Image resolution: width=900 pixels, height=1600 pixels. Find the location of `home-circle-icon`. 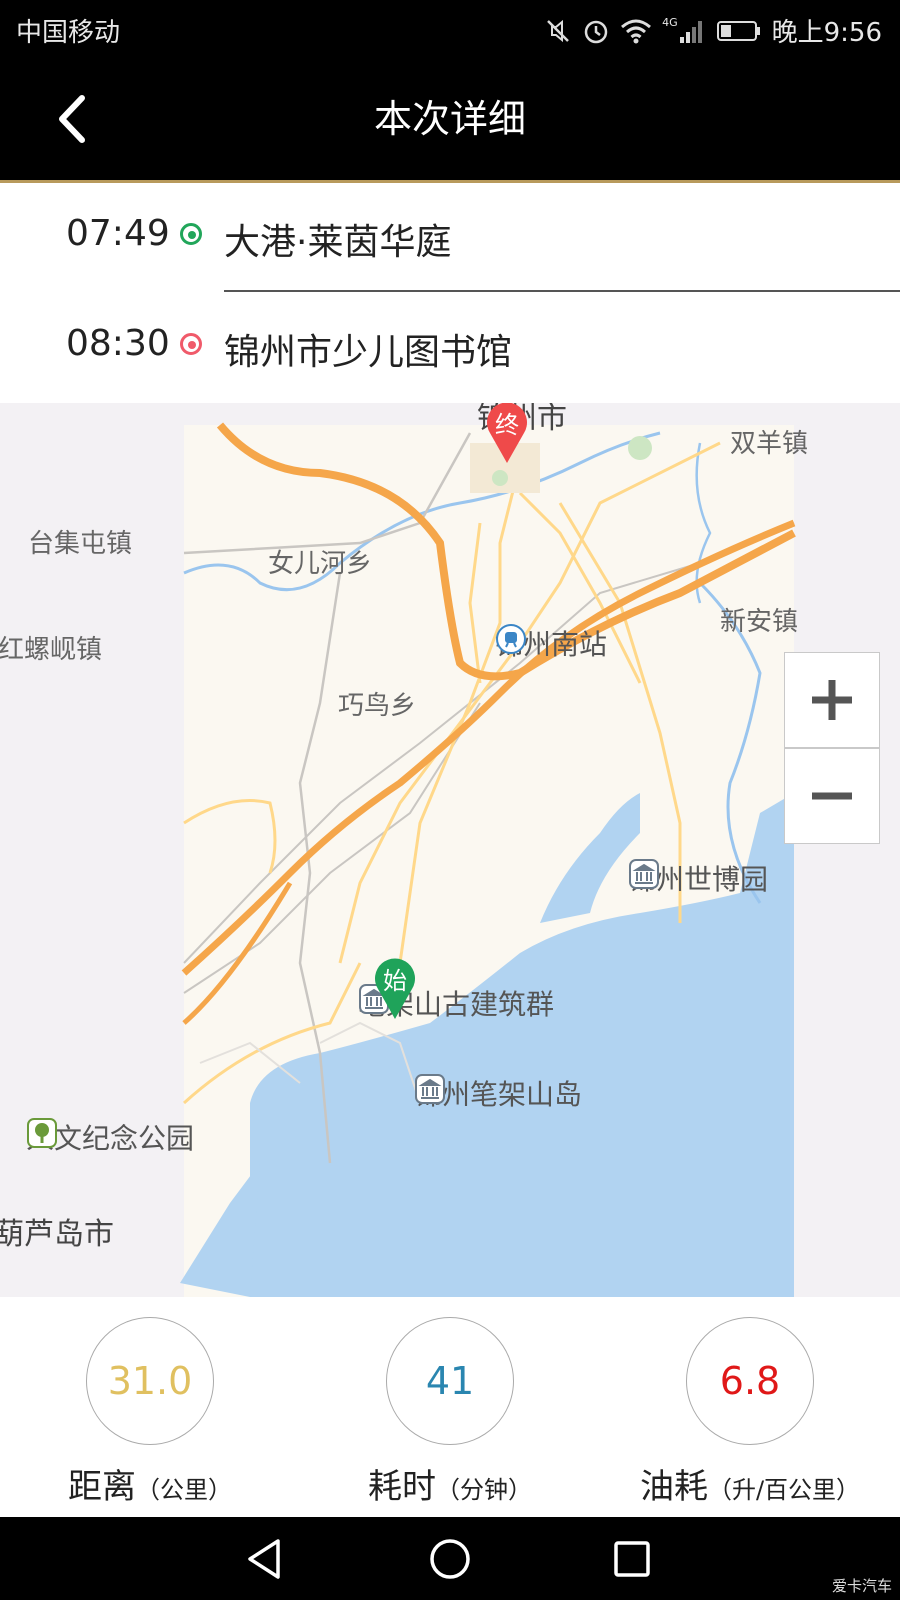

home-circle-icon is located at coordinates (450, 1559).